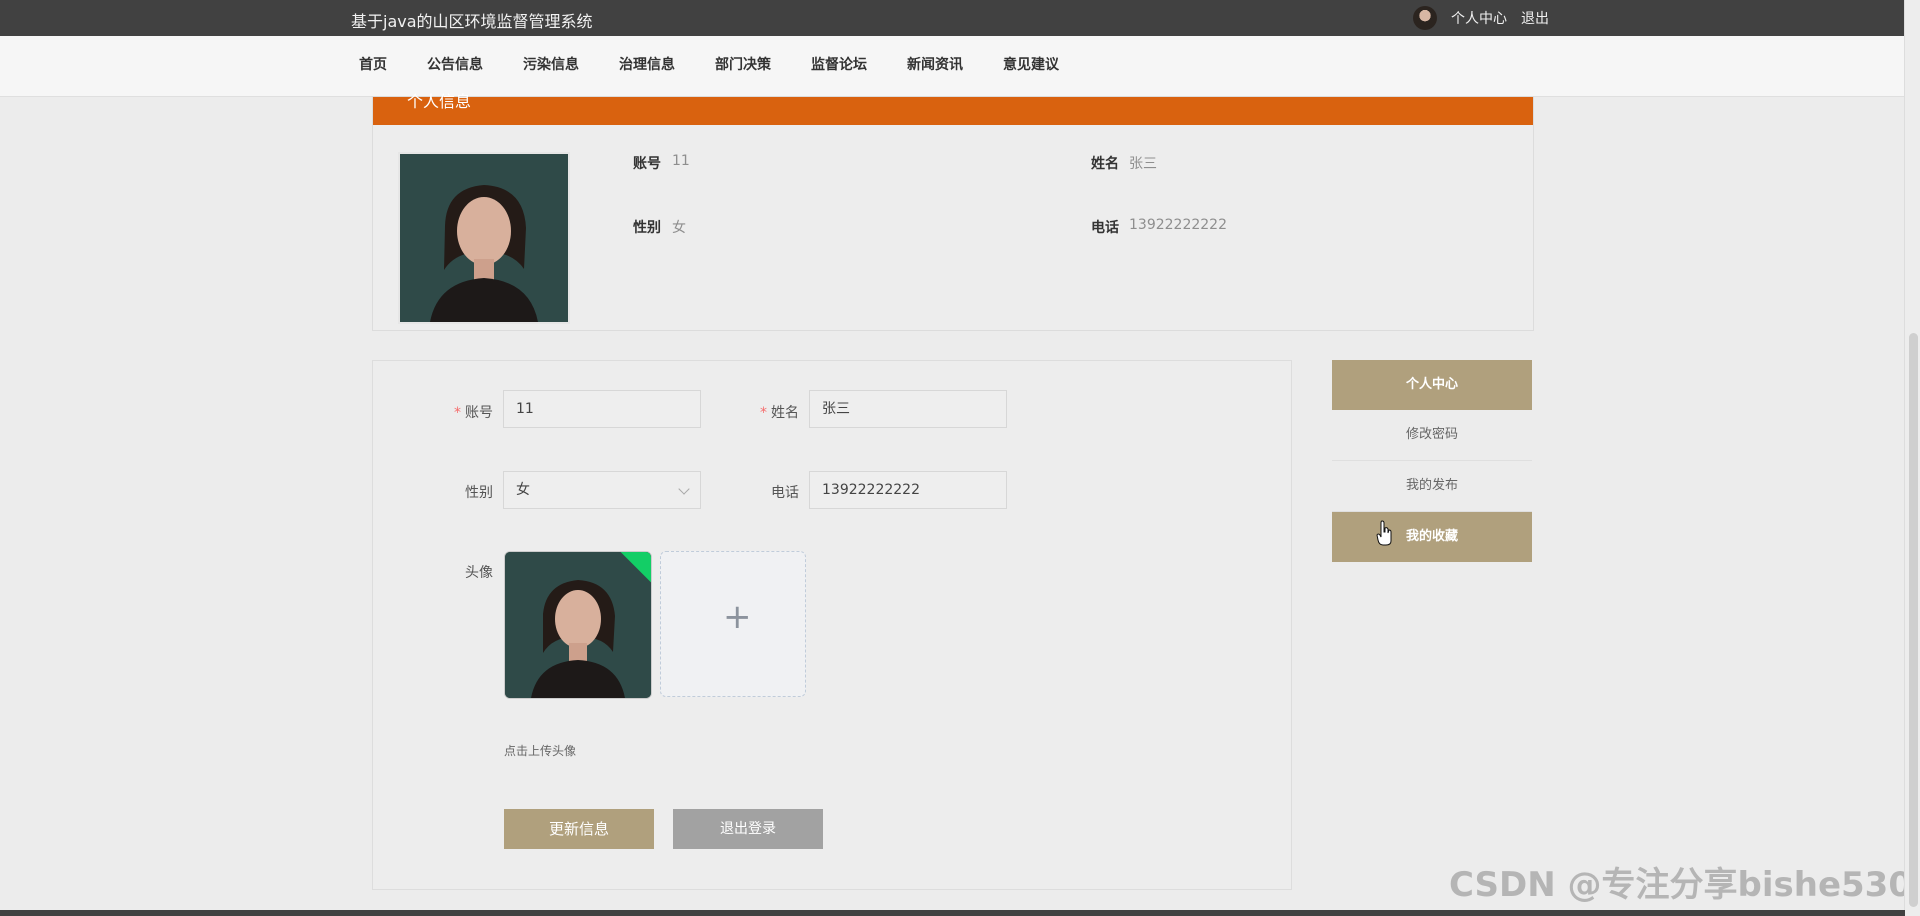 The image size is (1920, 916). What do you see at coordinates (602, 490) in the screenshot?
I see `gender-select: 女` at bounding box center [602, 490].